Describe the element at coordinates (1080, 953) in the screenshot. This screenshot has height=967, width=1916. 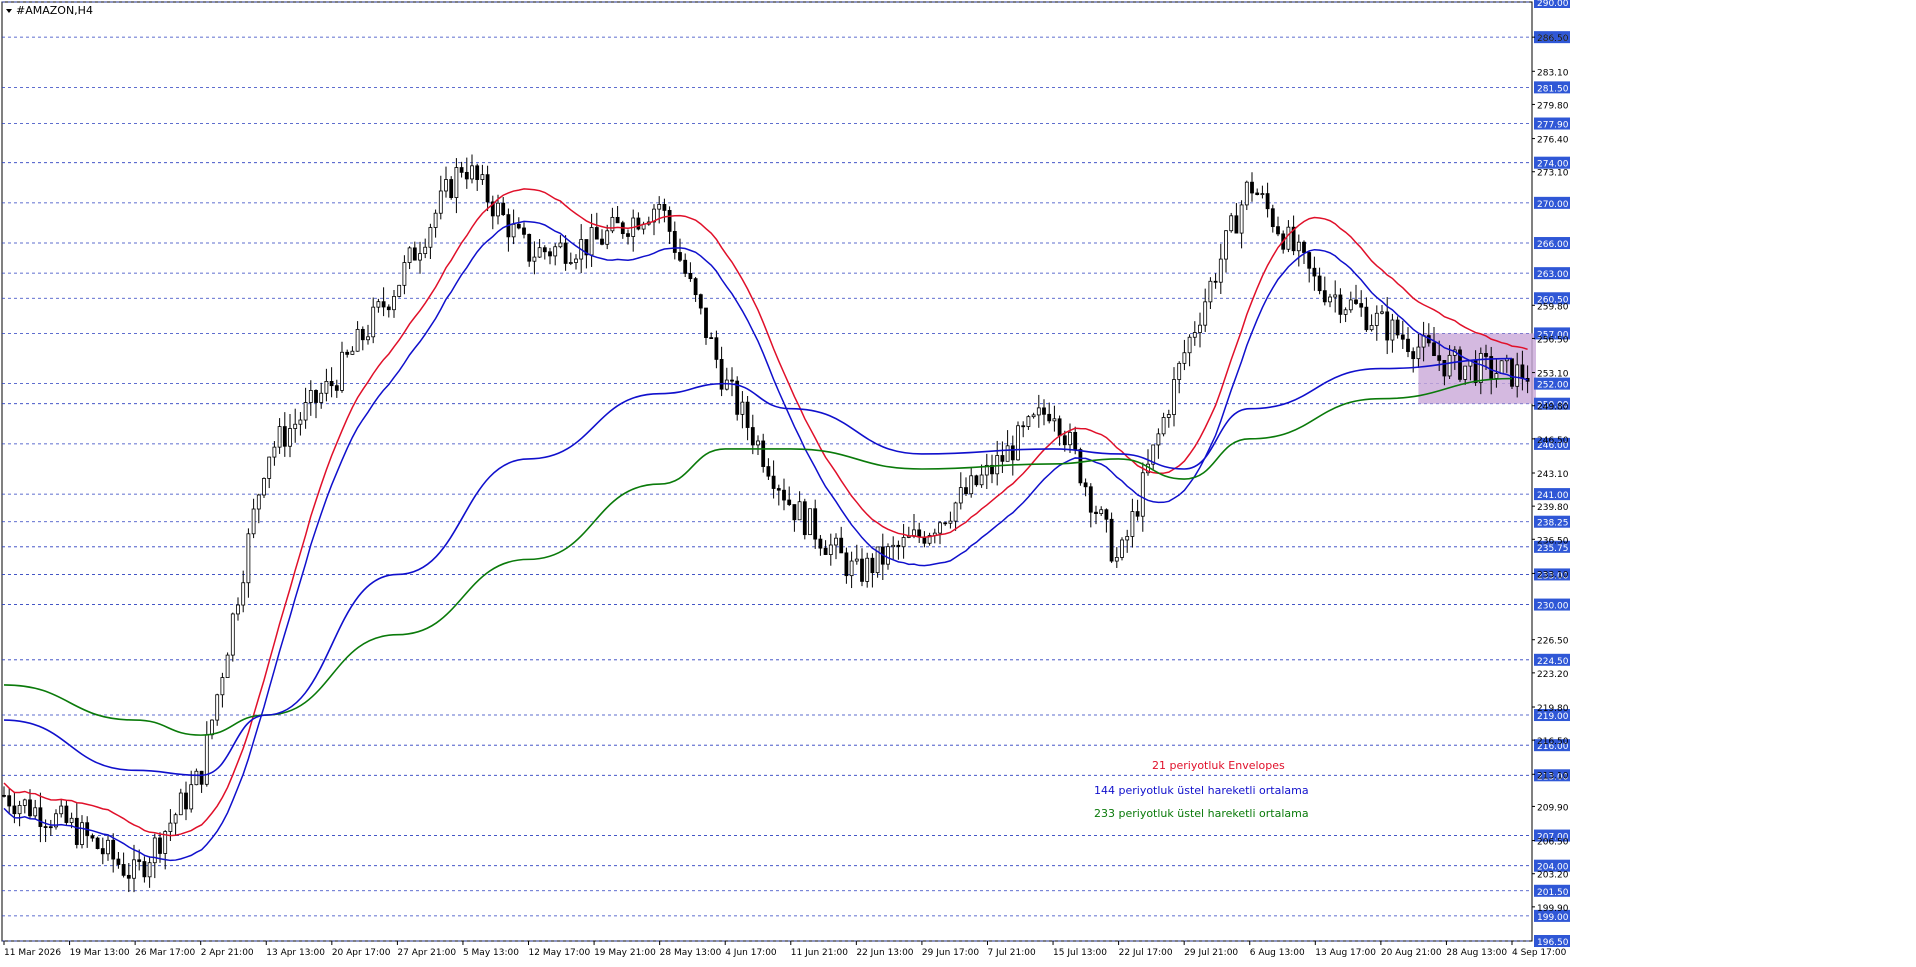
I see `time-tick-label: 15 Jul 13:00` at that location.